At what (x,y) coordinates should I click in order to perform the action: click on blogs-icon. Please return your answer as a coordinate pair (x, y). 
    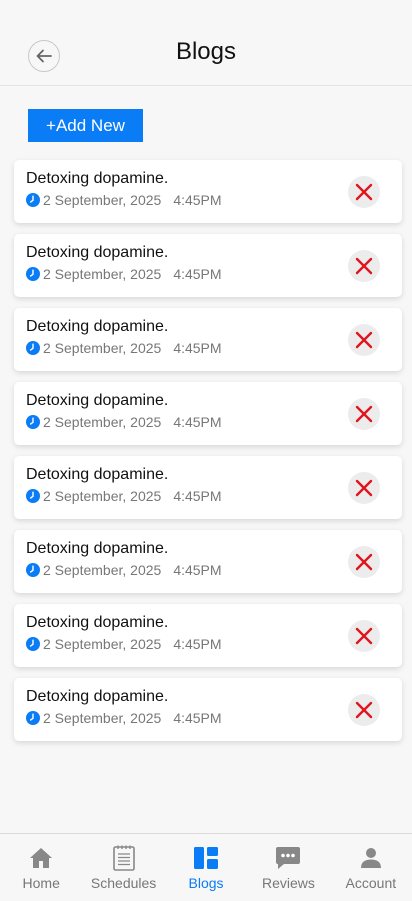
    Looking at the image, I should click on (206, 858).